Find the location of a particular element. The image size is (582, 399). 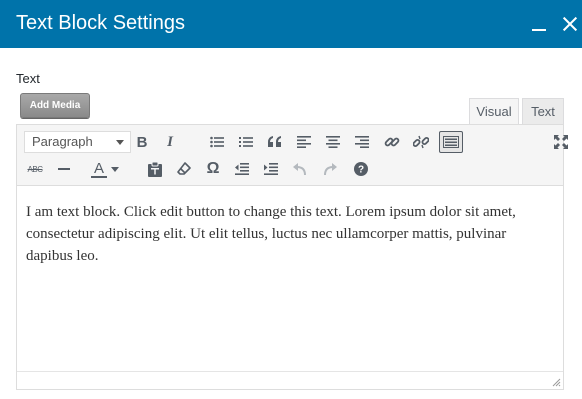

decrease-indent-icon is located at coordinates (242, 169).